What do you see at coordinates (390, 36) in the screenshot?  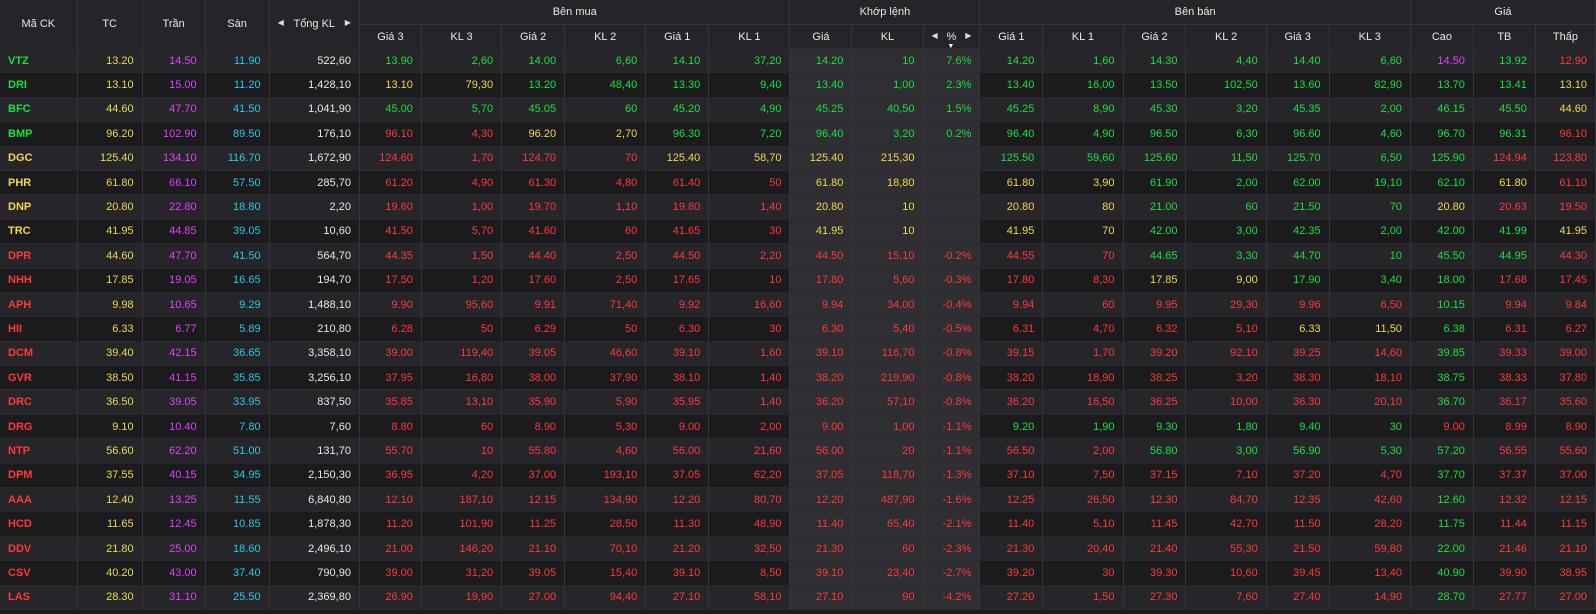 I see `col-buy-price-3: Giá 3` at bounding box center [390, 36].